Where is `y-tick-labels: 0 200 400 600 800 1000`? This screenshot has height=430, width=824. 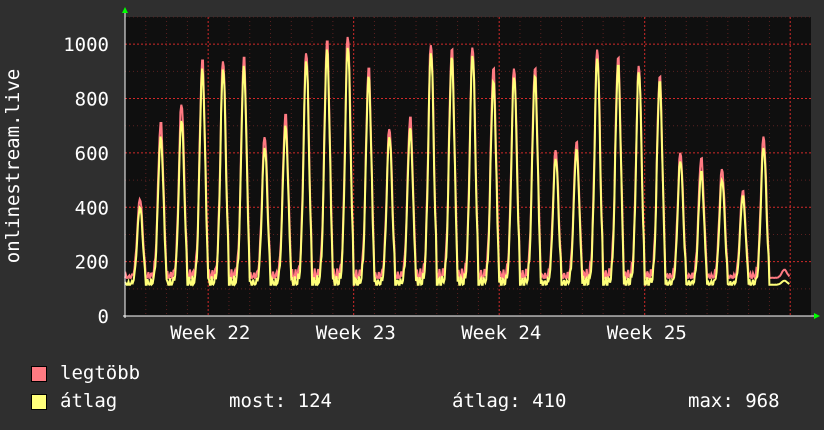 y-tick-labels: 0 200 400 600 800 1000 is located at coordinates (86, 181).